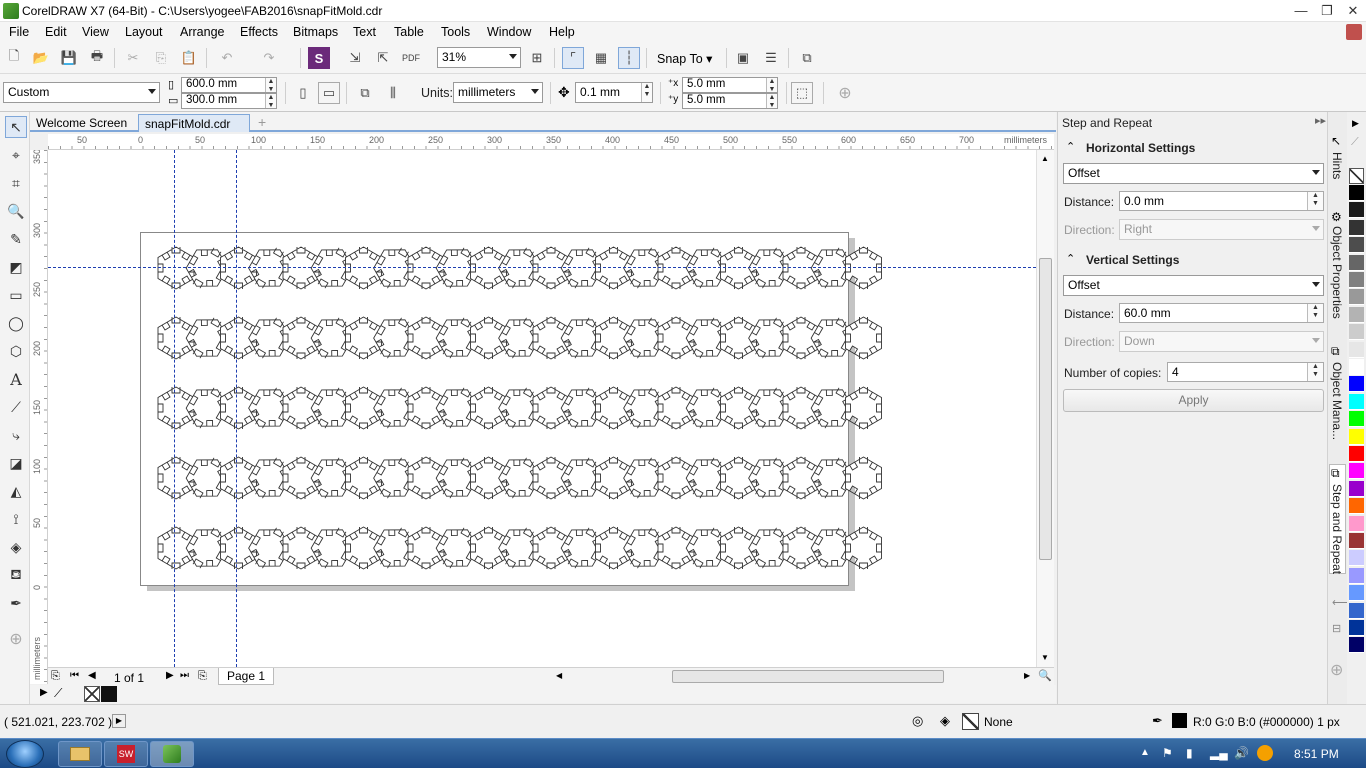 The image size is (1366, 768). I want to click on rectangle-tool-icon: ▭, so click(16, 295).